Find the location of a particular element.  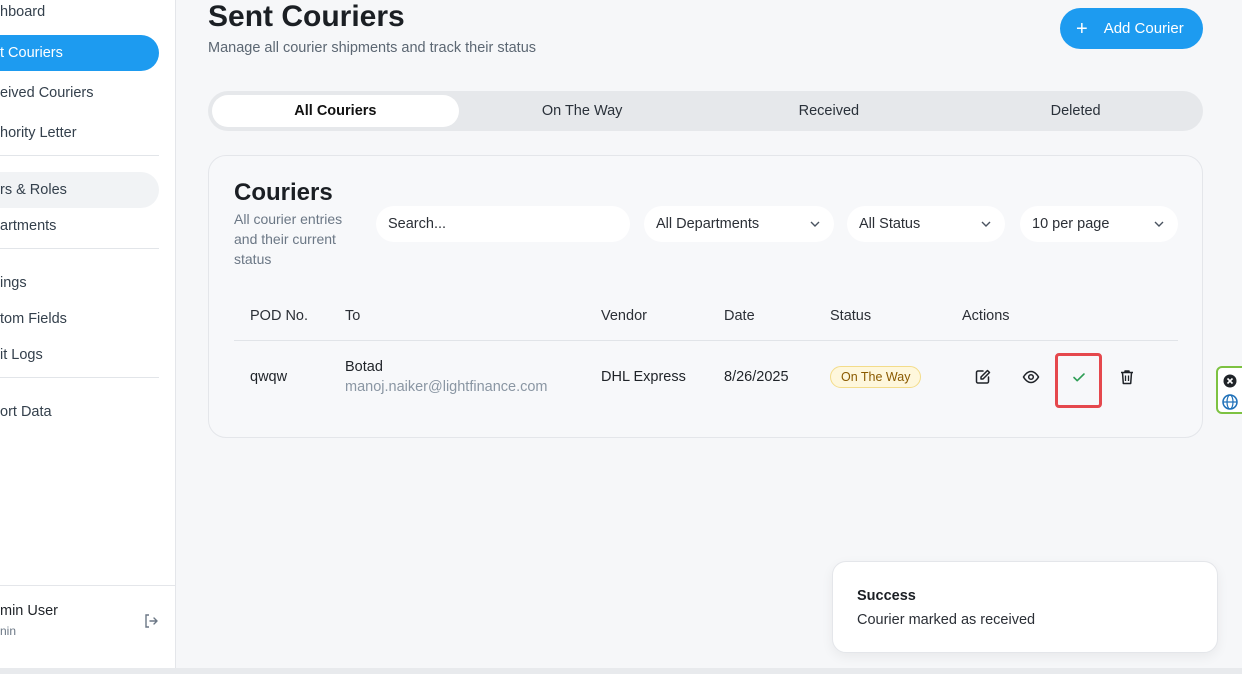

sidebar-item-label: hboard is located at coordinates (23, 12).